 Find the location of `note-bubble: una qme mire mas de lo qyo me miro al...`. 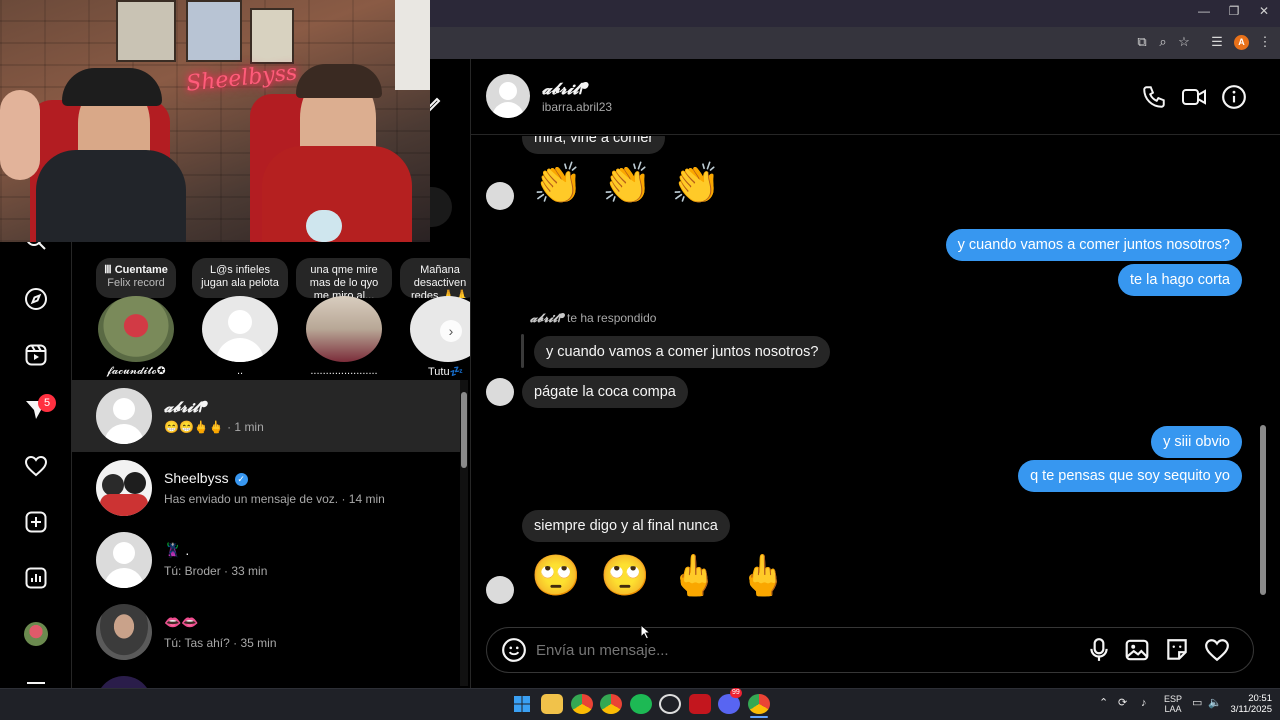

note-bubble: una qme mire mas de lo qyo me miro al... is located at coordinates (344, 278).